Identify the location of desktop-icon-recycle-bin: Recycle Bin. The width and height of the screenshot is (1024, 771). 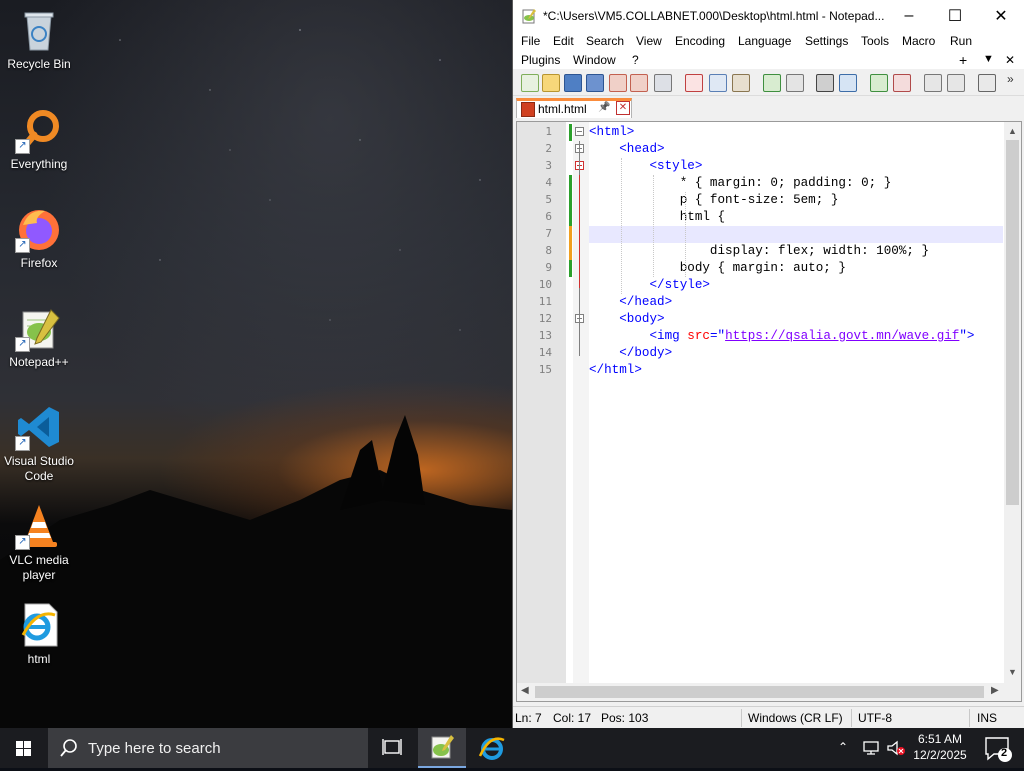
(39, 36).